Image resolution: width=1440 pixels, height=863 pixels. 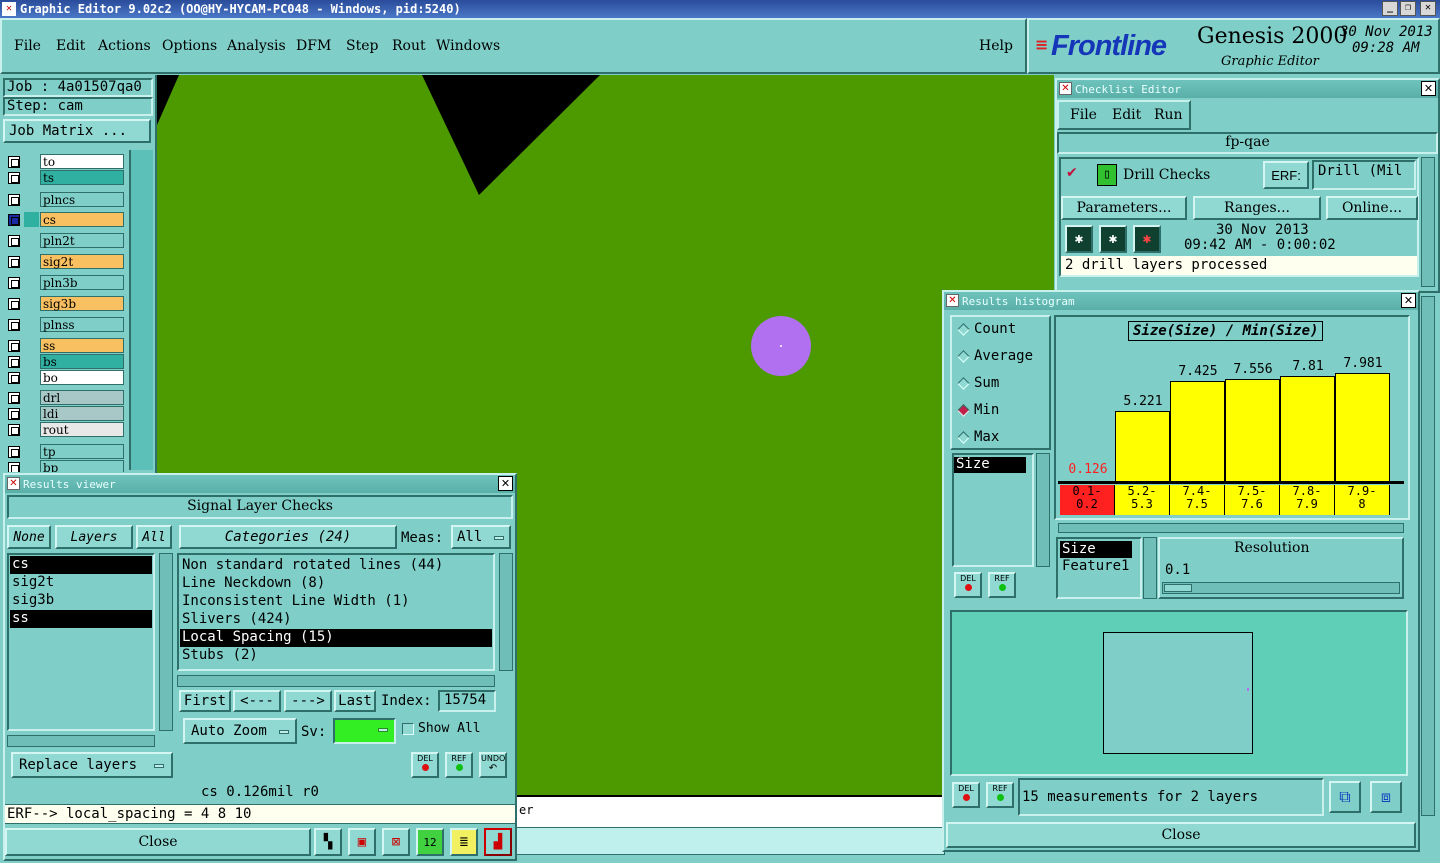 I want to click on layer-name: sig3b, so click(x=82, y=303).